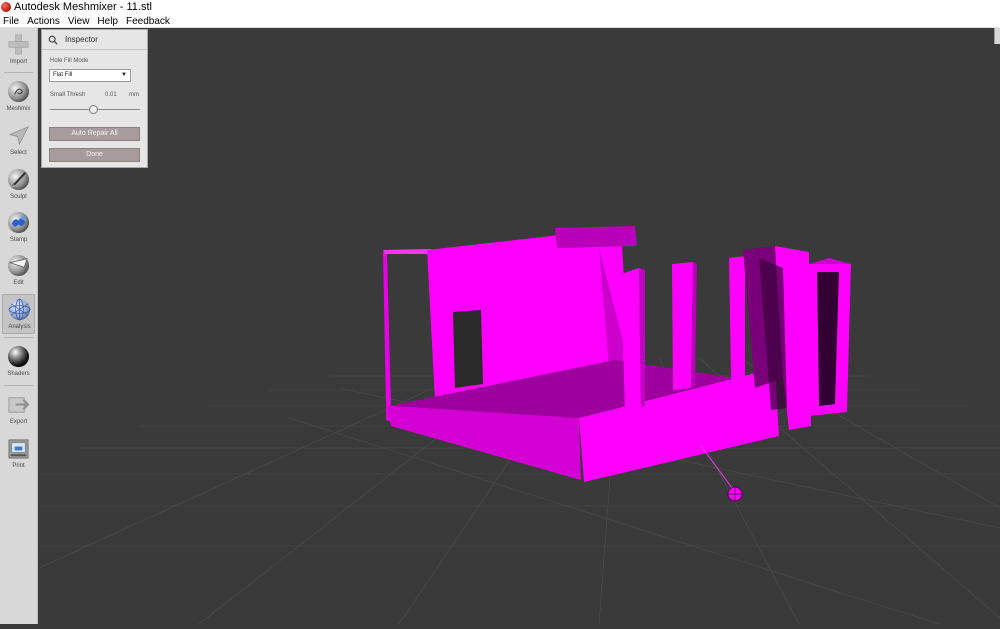 Image resolution: width=1000 pixels, height=629 pixels. I want to click on brush-icon, so click(18, 179).